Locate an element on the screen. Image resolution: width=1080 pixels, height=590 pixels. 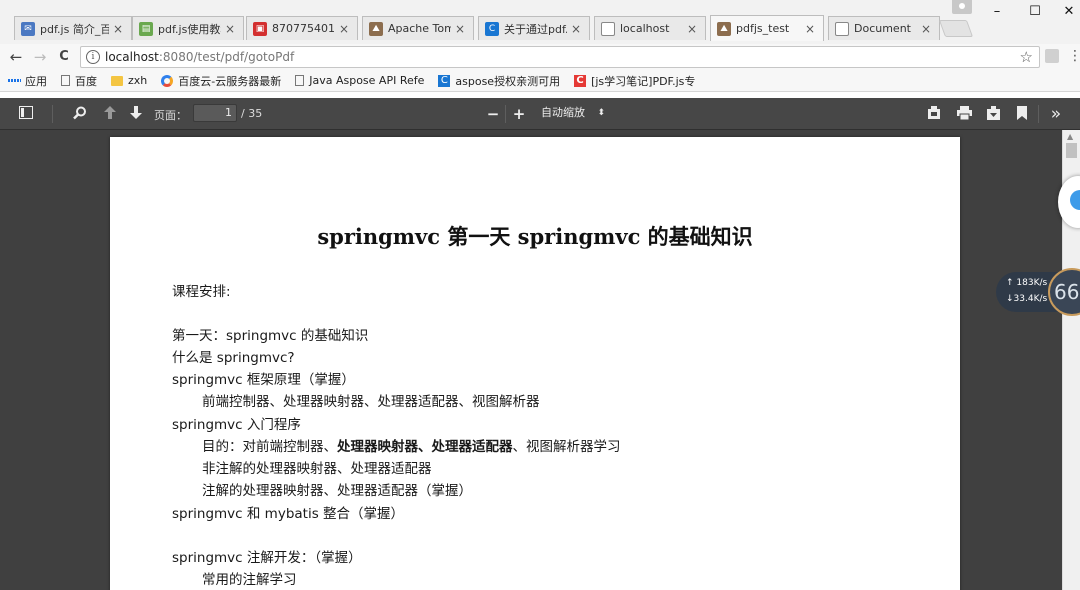
close-window-button: ✕ is located at coordinates (1069, 12).